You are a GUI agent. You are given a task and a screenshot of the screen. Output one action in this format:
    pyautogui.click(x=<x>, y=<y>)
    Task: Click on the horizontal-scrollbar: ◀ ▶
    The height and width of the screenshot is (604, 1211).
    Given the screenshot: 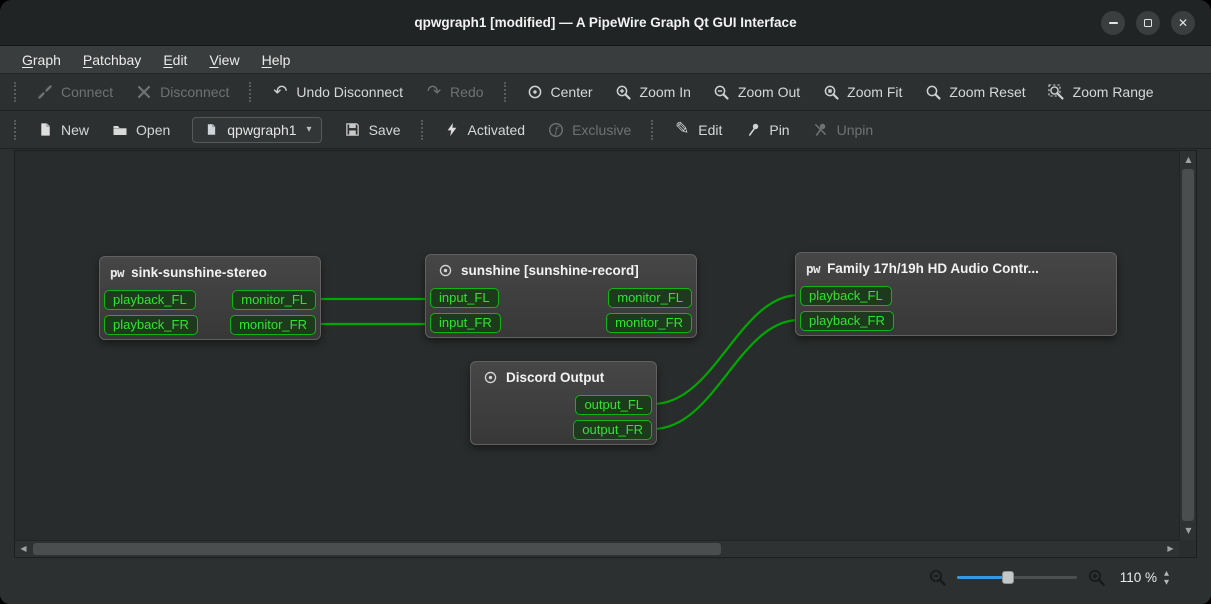 What is the action you would take?
    pyautogui.click(x=597, y=548)
    